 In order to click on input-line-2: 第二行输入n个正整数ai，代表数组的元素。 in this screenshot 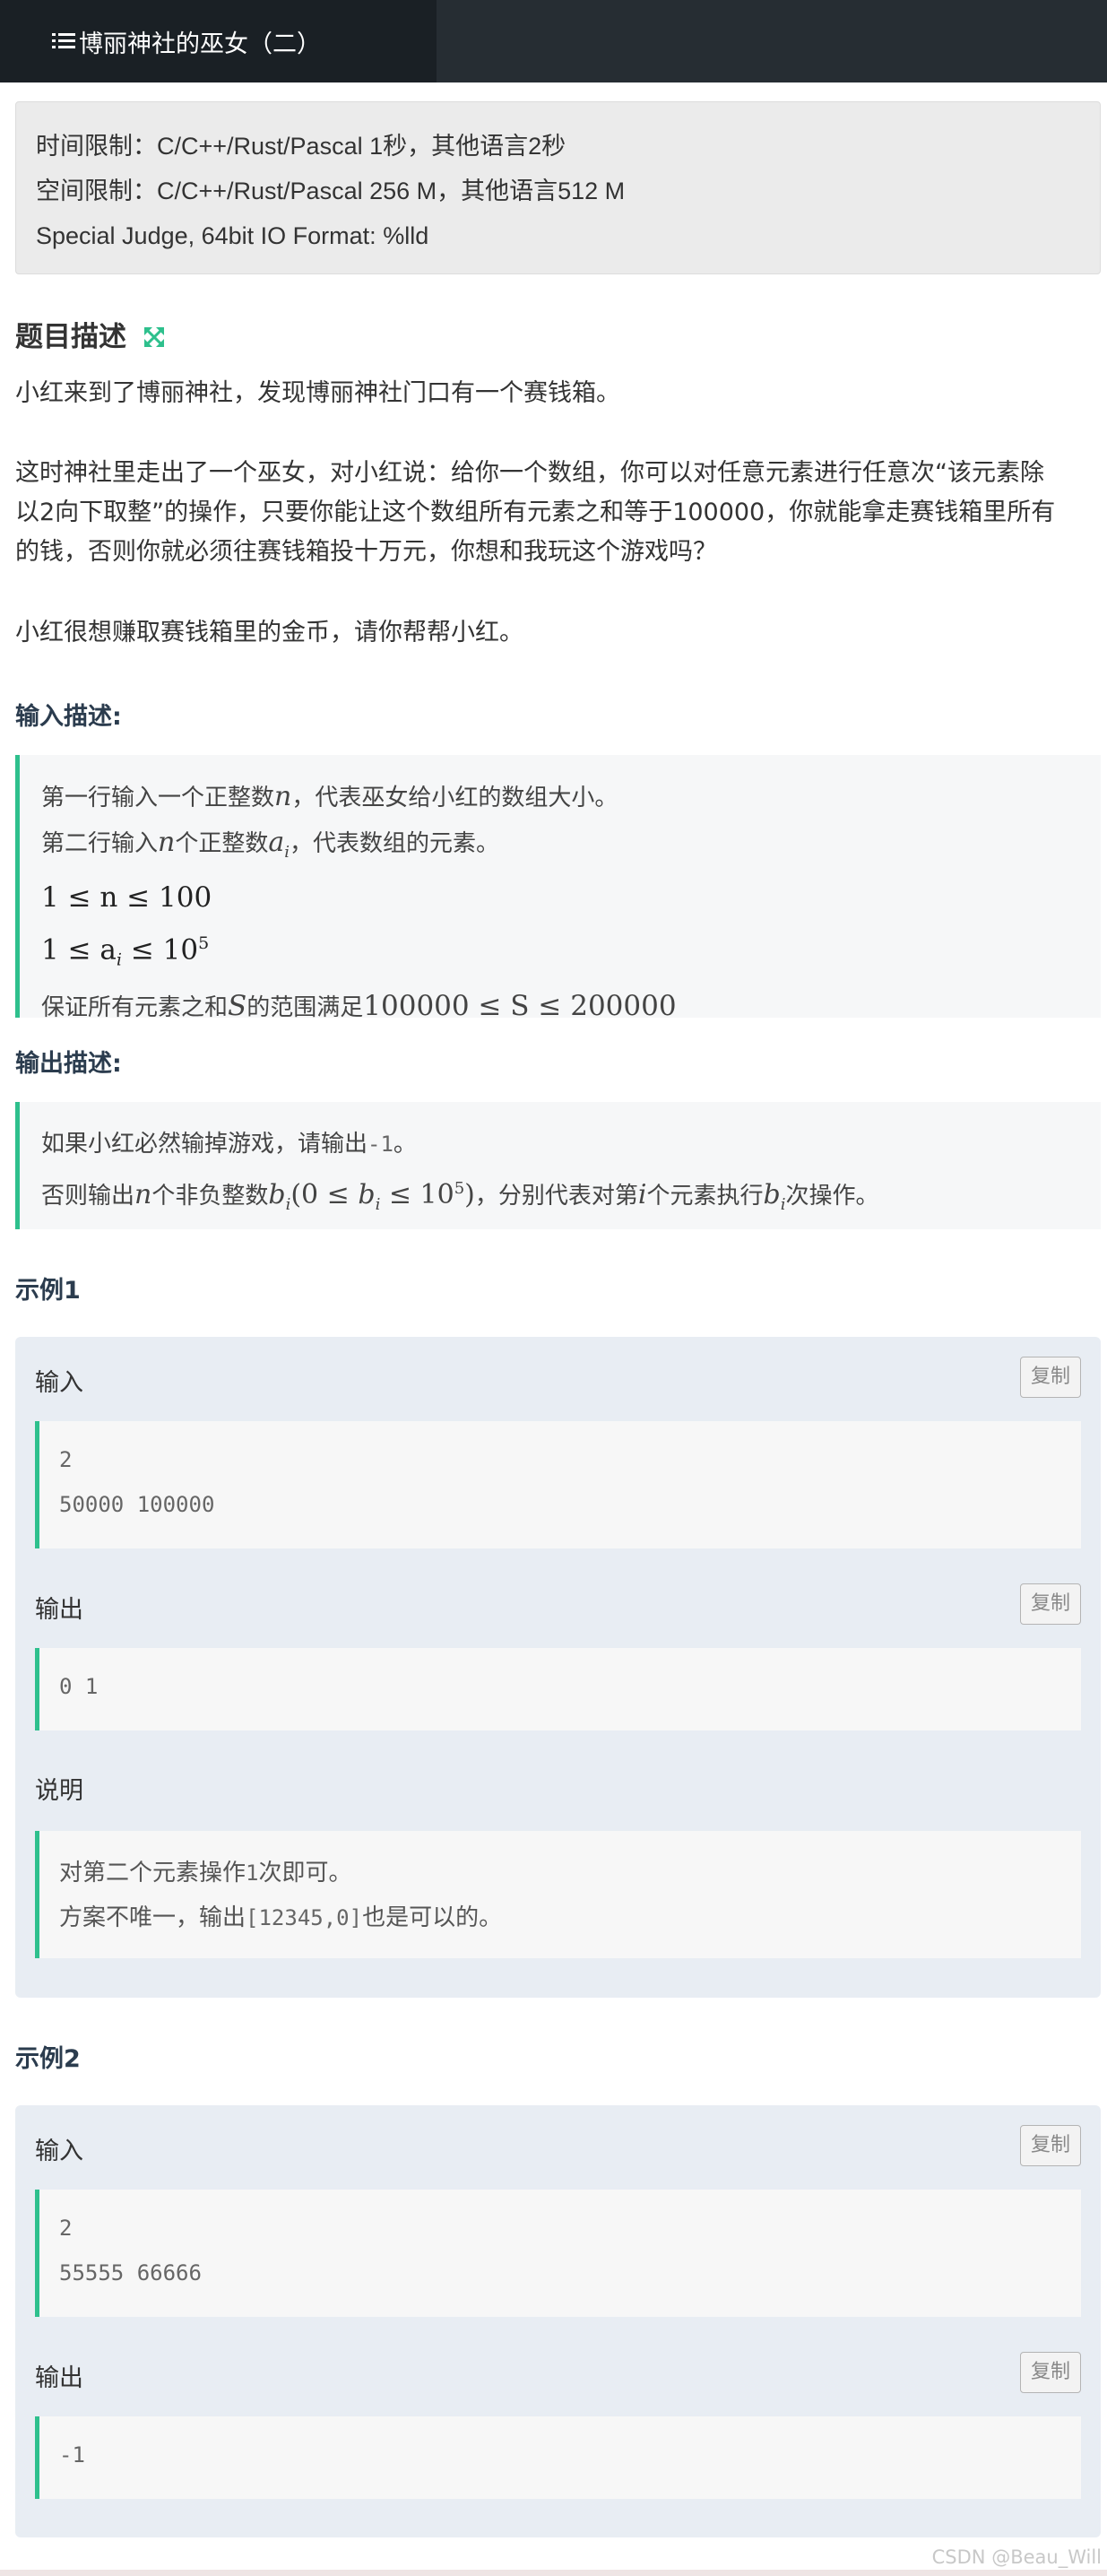, I will do `click(270, 844)`.